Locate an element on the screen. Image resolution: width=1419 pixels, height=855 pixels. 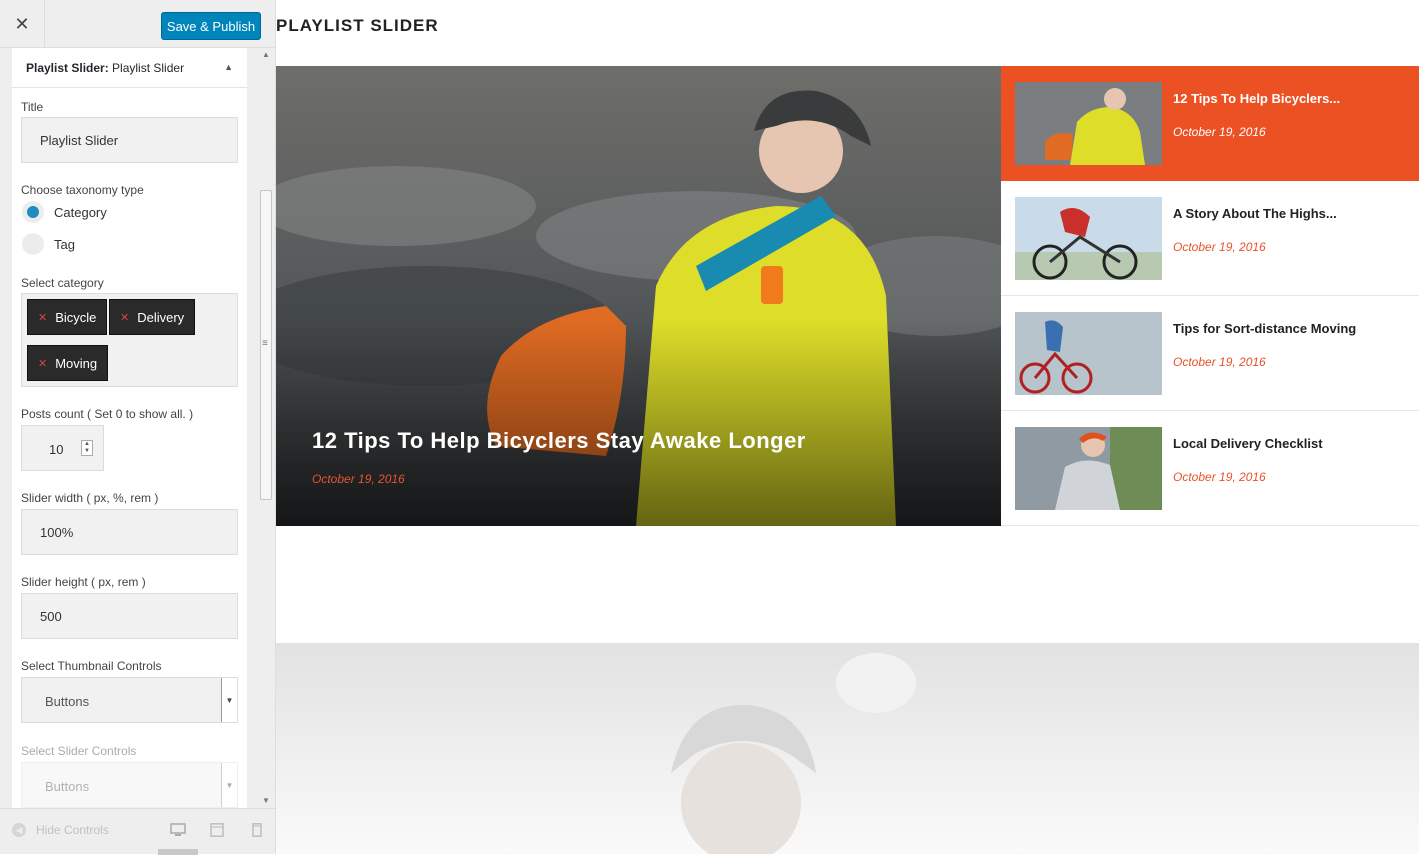
category-tag-label: Delivery is located at coordinates (161, 317).